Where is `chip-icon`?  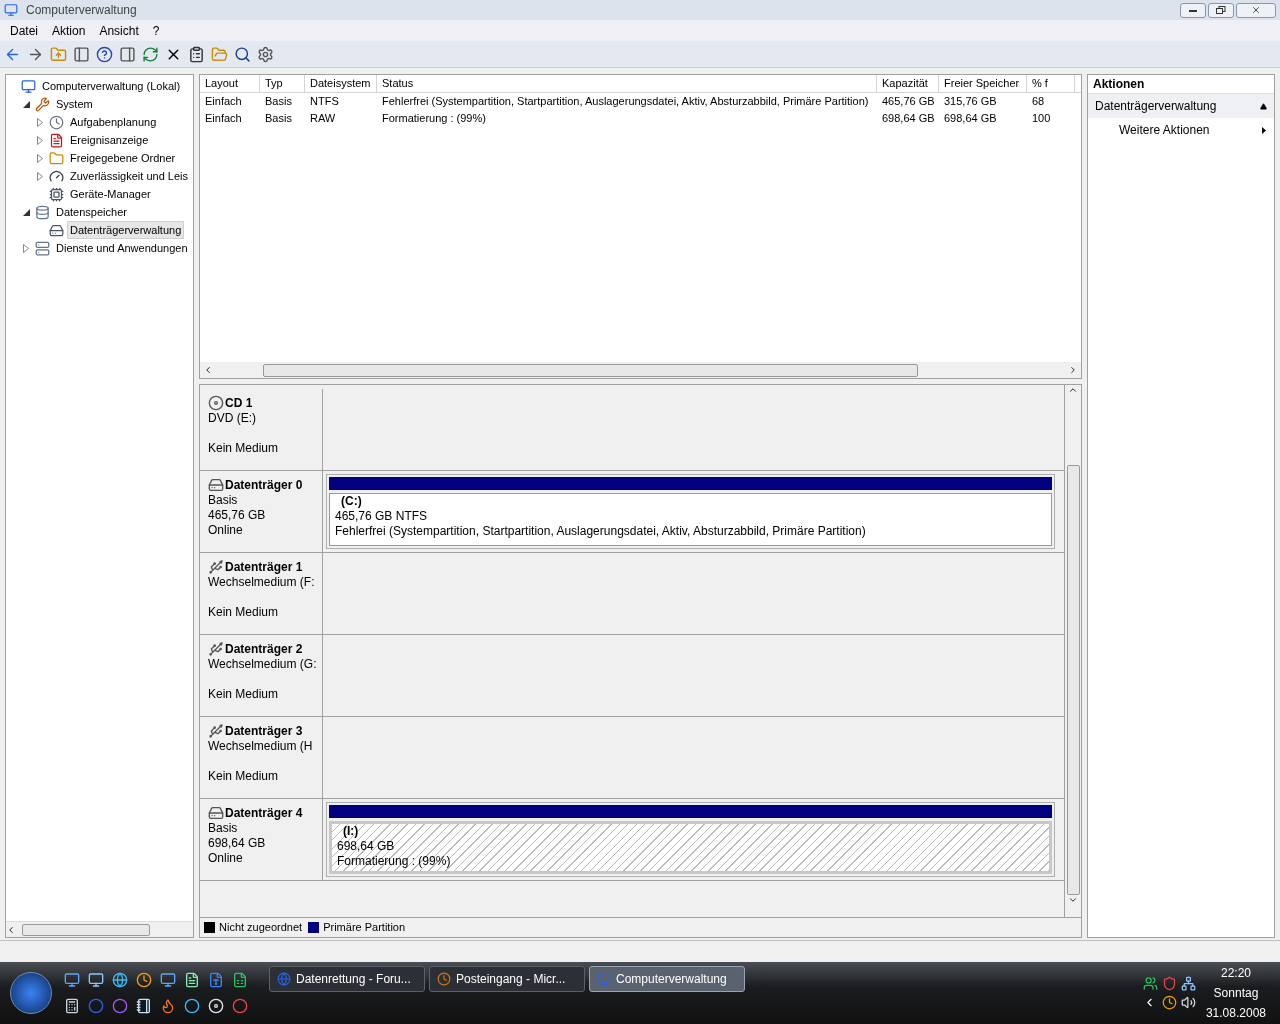 chip-icon is located at coordinates (56, 194).